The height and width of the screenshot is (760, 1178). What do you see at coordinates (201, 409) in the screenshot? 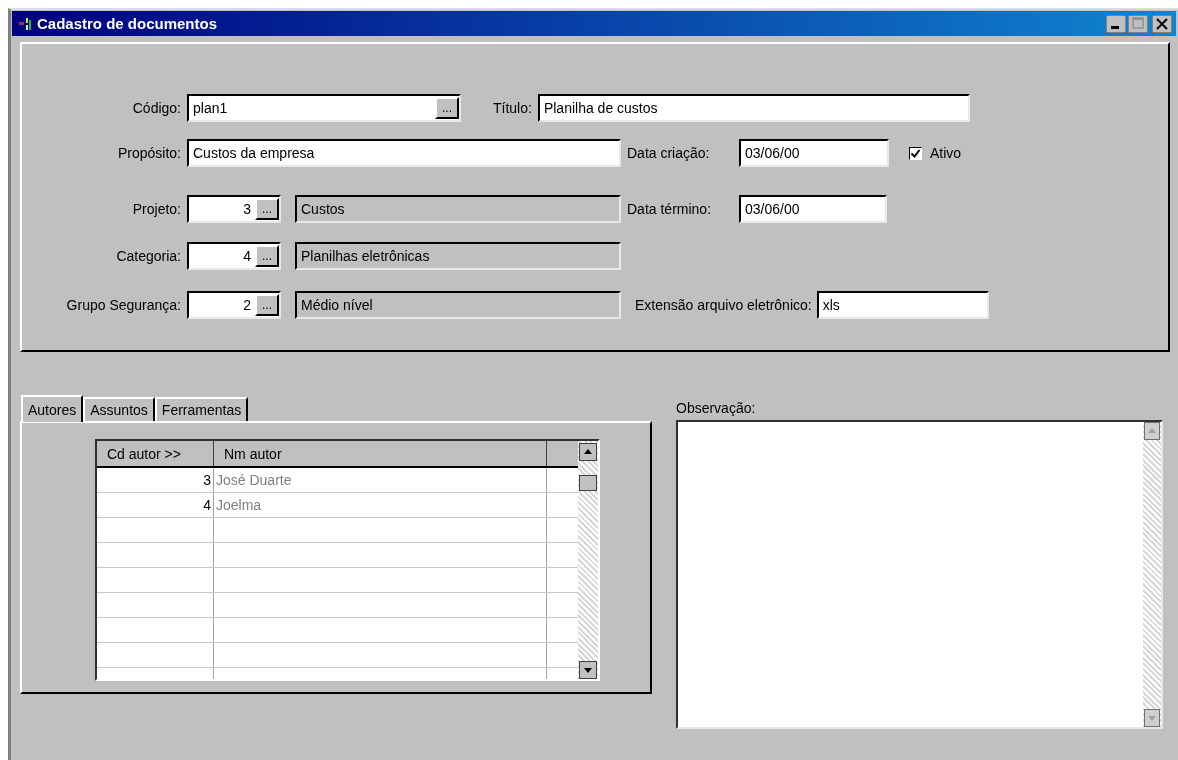
I see `tab: Ferramentas` at bounding box center [201, 409].